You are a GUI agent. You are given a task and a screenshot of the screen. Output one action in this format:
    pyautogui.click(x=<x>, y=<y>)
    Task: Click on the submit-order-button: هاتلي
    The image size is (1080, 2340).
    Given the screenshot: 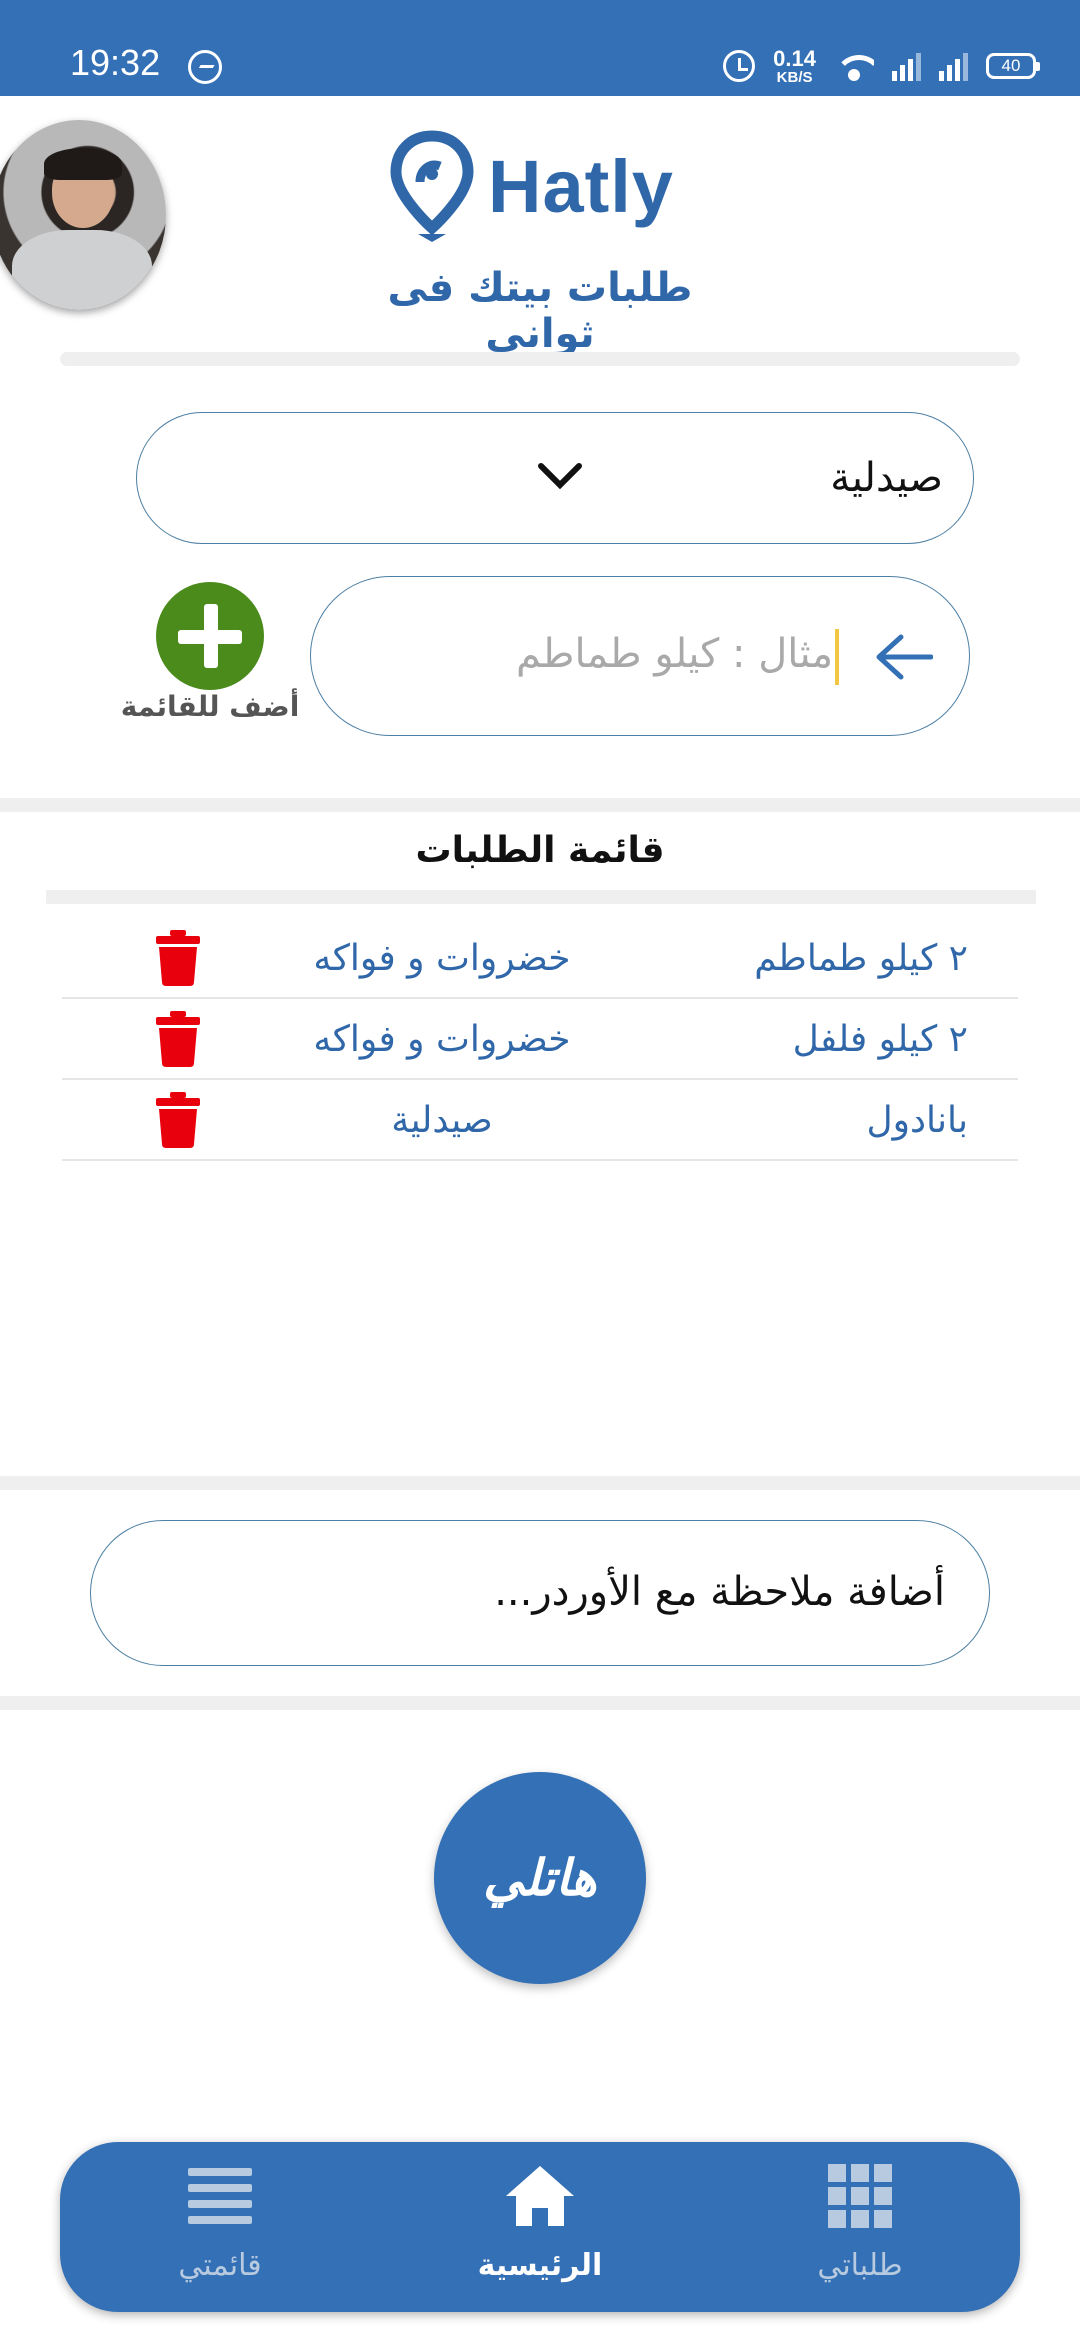 What is the action you would take?
    pyautogui.click(x=540, y=1878)
    